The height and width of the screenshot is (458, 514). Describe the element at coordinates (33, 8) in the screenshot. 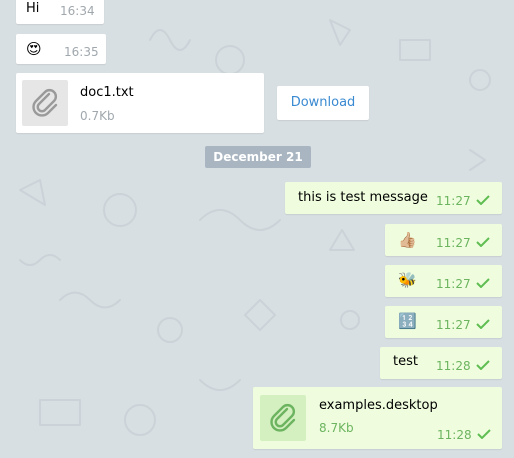

I see `message-text: Hi` at that location.